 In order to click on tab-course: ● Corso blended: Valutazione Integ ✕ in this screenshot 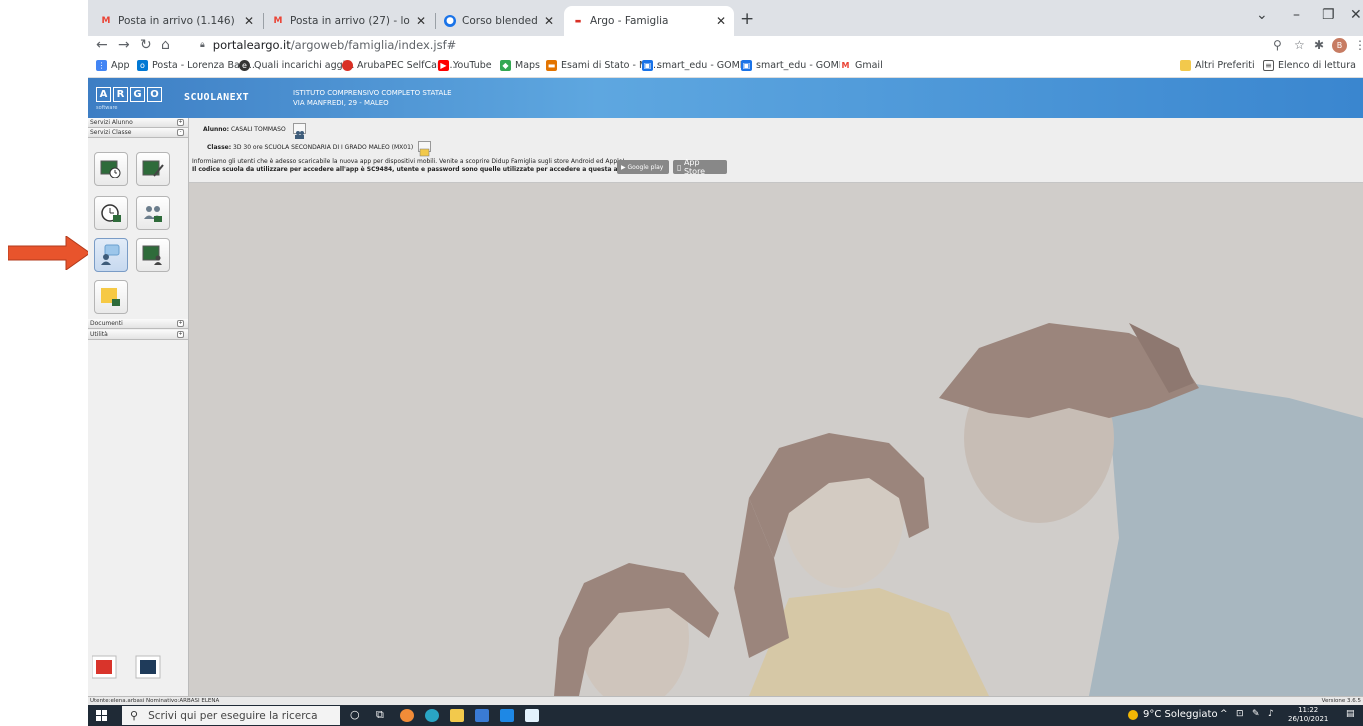, I will do `click(499, 21)`.